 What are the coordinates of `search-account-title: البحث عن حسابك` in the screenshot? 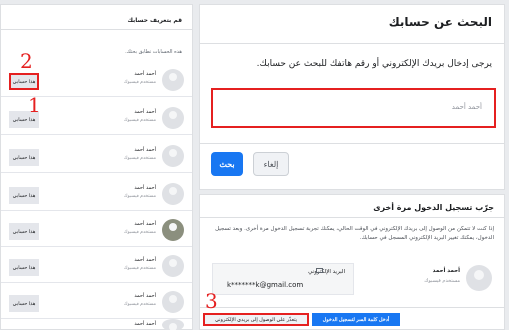 It's located at (440, 22).